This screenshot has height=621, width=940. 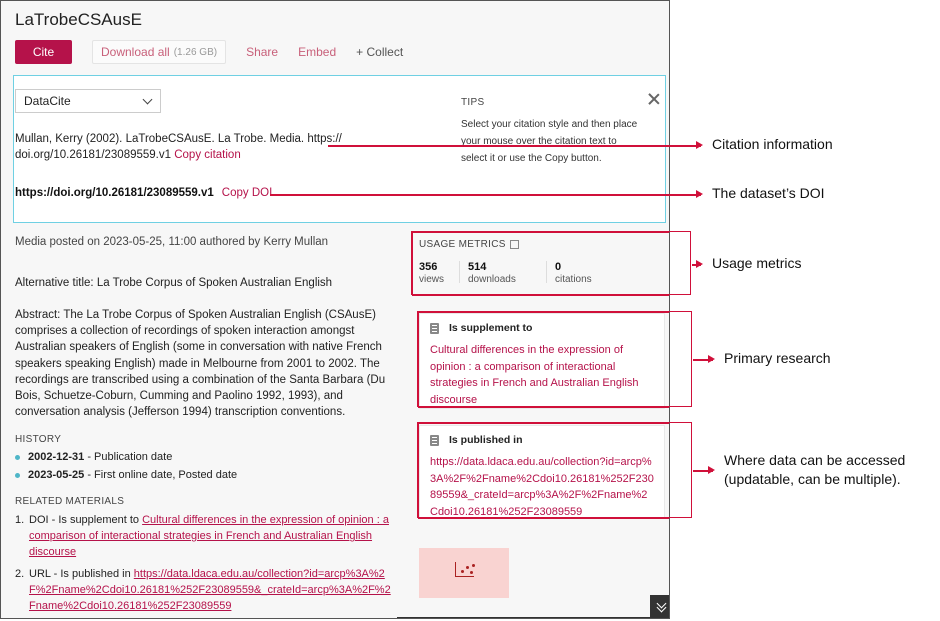 What do you see at coordinates (135, 52) in the screenshot?
I see `download-label: Download all` at bounding box center [135, 52].